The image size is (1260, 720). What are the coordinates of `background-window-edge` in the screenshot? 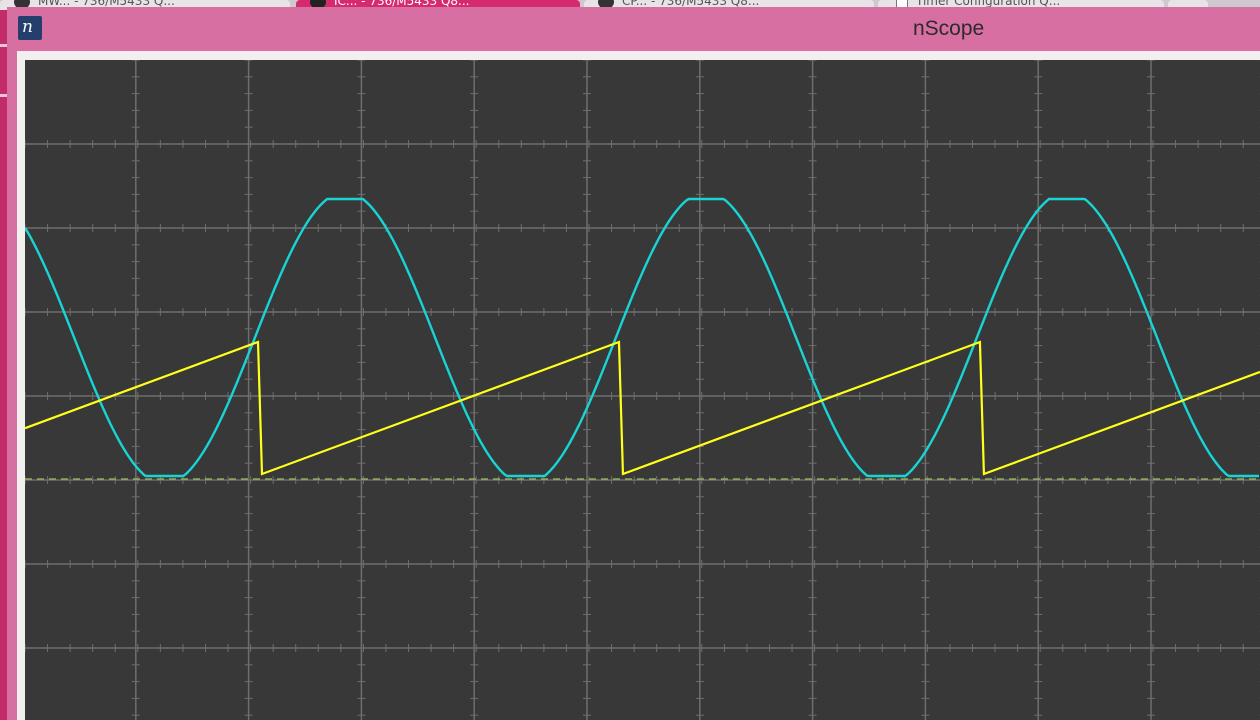 It's located at (3, 365).